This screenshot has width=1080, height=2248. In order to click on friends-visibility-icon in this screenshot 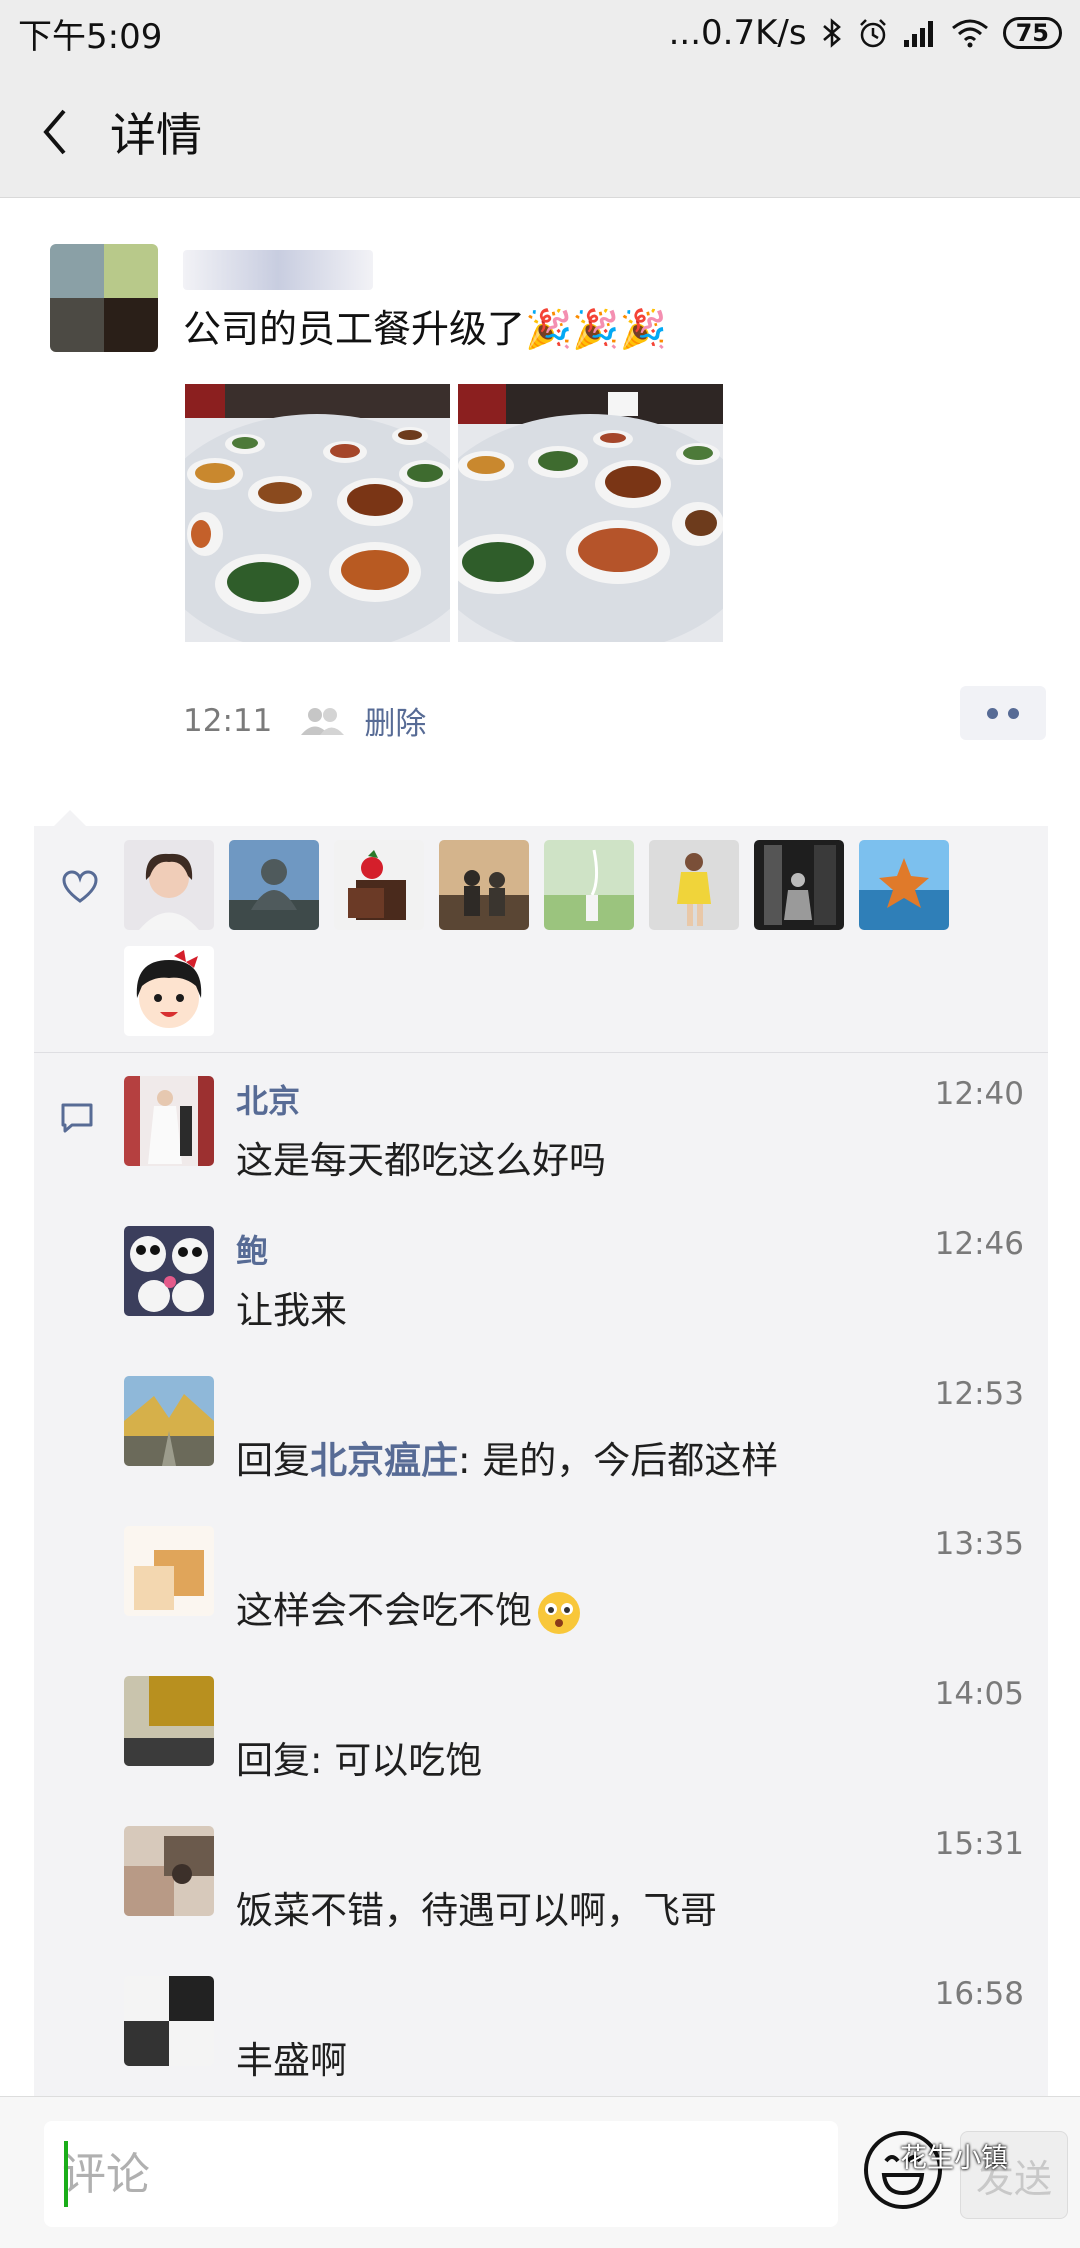, I will do `click(322, 721)`.